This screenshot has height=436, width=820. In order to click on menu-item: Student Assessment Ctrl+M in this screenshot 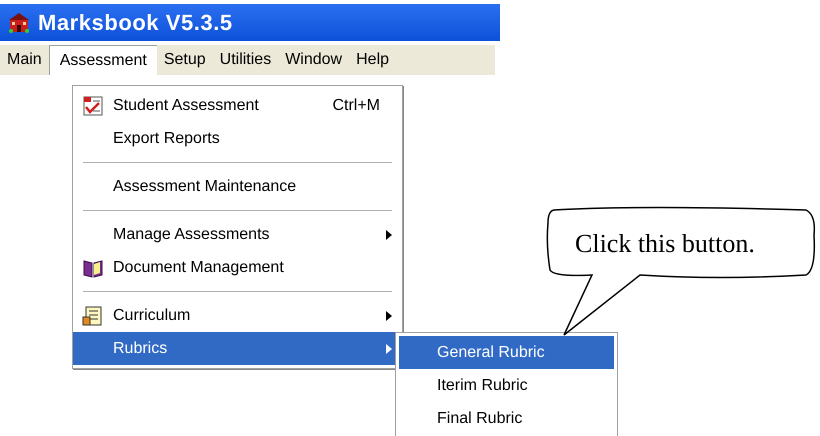, I will do `click(237, 105)`.